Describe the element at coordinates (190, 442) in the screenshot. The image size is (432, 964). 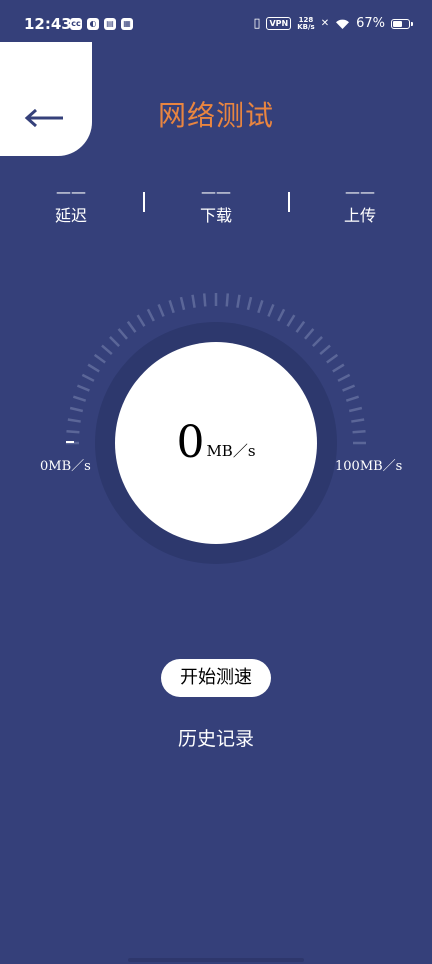
I see `gauge-value: 0` at that location.